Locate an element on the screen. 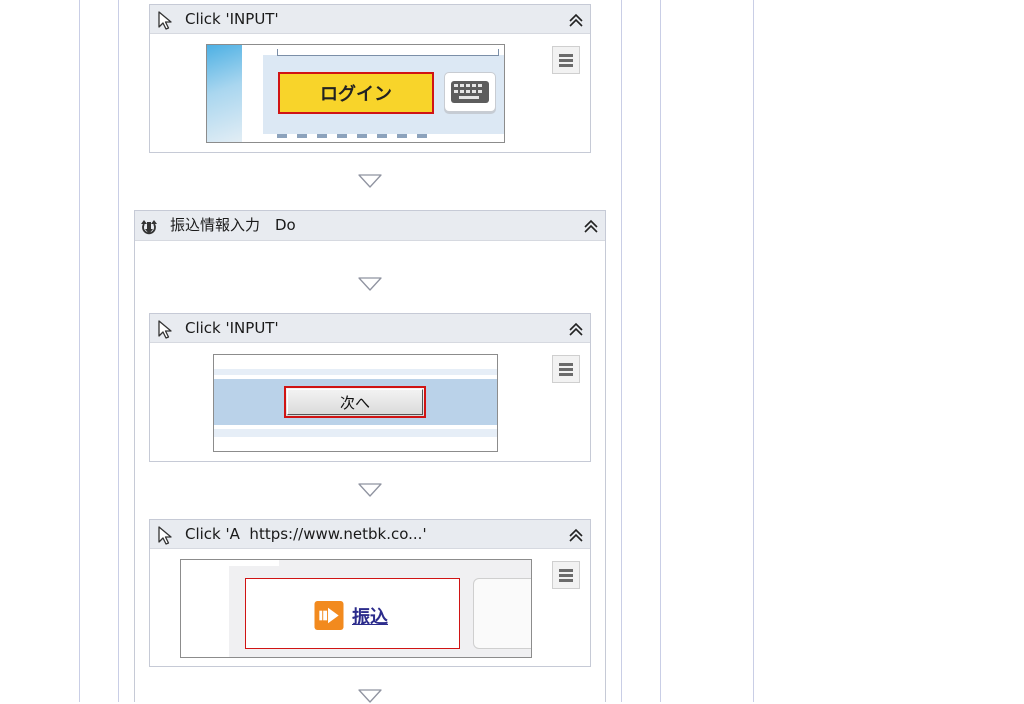 The image size is (1024, 704). step-card-click-link: Click 'A https://www.netbk.co...' 振込 is located at coordinates (370, 593).